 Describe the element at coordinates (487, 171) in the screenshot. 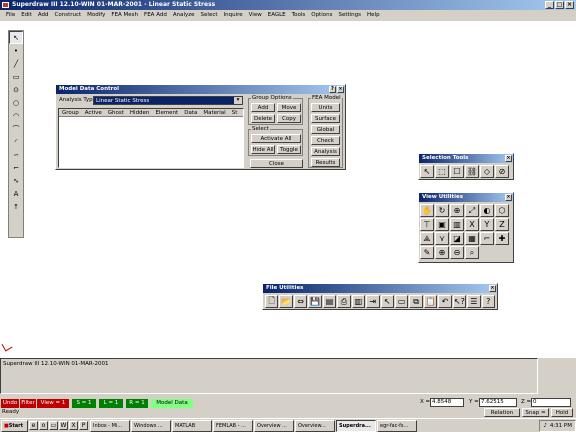

I see `select-entity-icon: ◇` at that location.